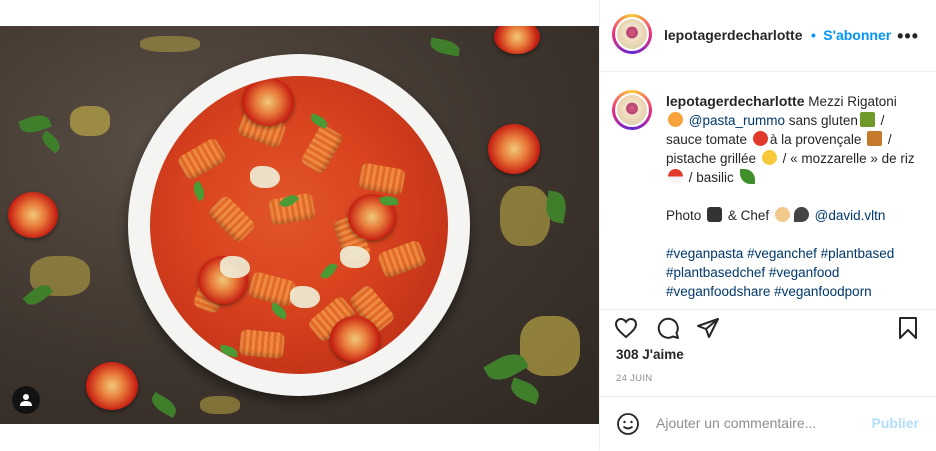 This screenshot has width=936, height=451. Describe the element at coordinates (782, 253) in the screenshot. I see `hashtag: #veganchef` at that location.